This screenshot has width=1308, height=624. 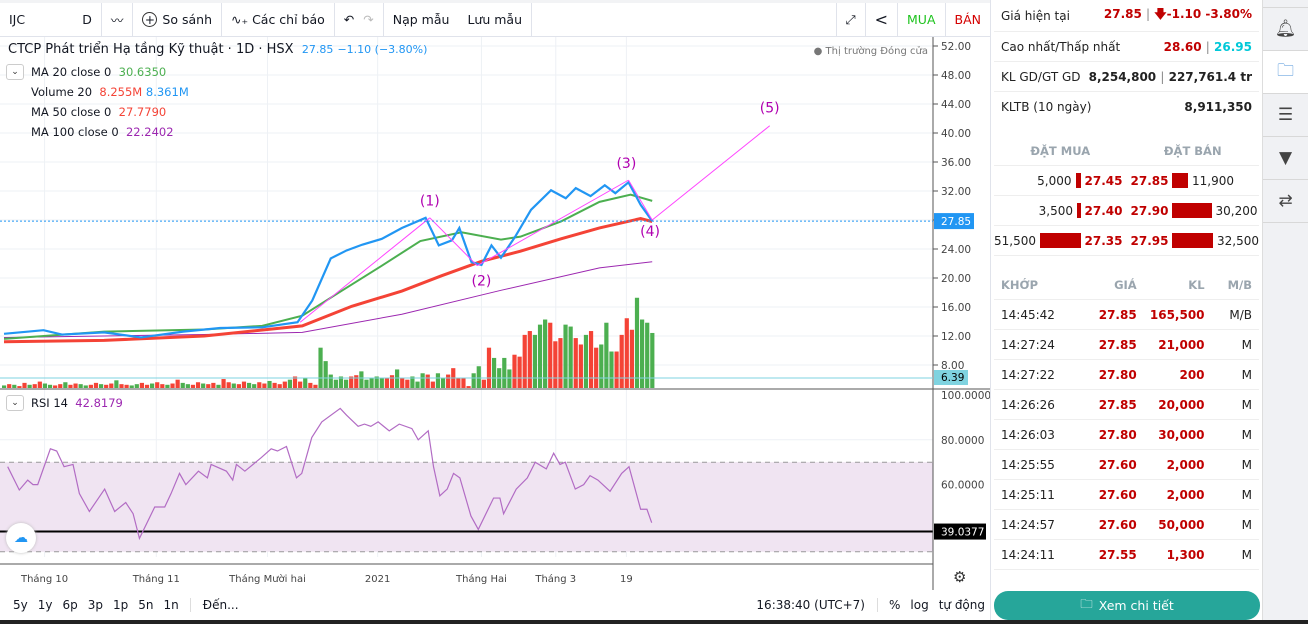 What do you see at coordinates (1218, 107) in the screenshot?
I see `avg-volume-value: 8,911,350` at bounding box center [1218, 107].